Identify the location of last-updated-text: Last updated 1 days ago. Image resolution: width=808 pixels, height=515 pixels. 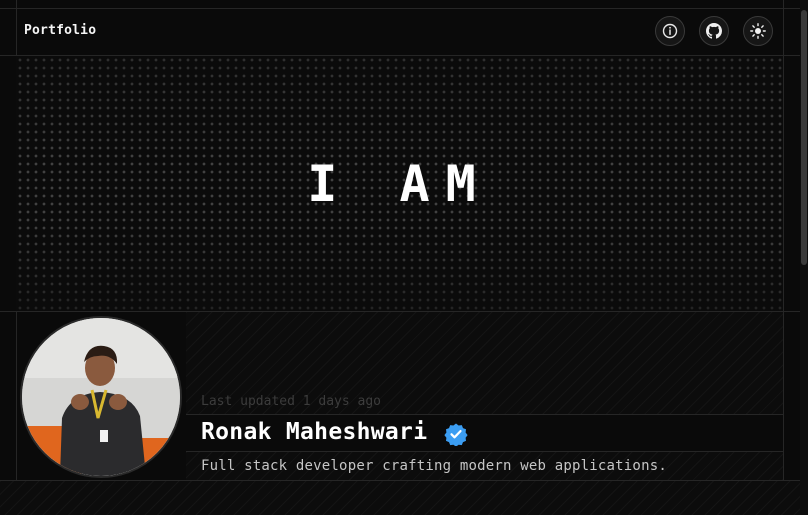
(291, 401).